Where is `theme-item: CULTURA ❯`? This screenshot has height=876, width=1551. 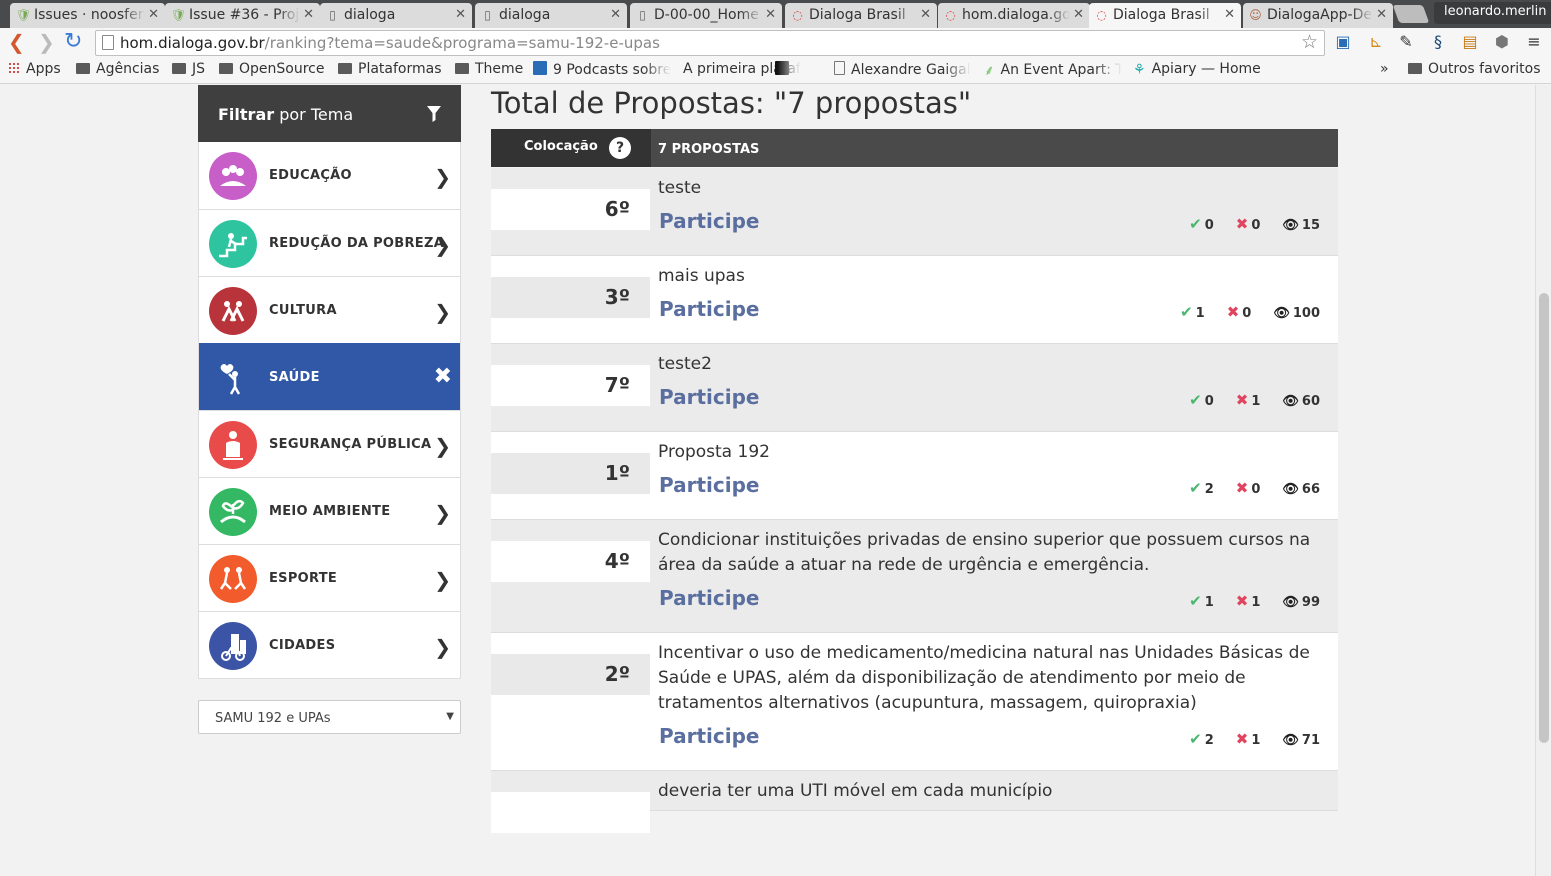
theme-item: CULTURA ❯ is located at coordinates (329, 309).